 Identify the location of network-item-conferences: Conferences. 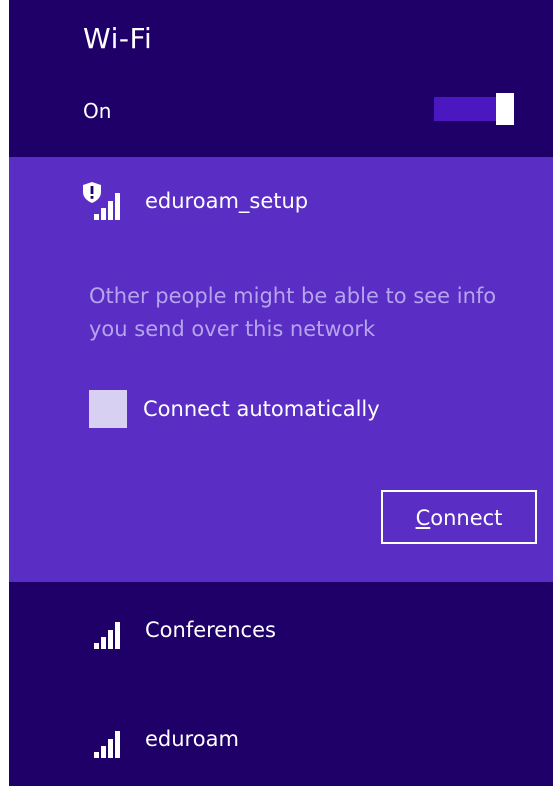
(178, 630).